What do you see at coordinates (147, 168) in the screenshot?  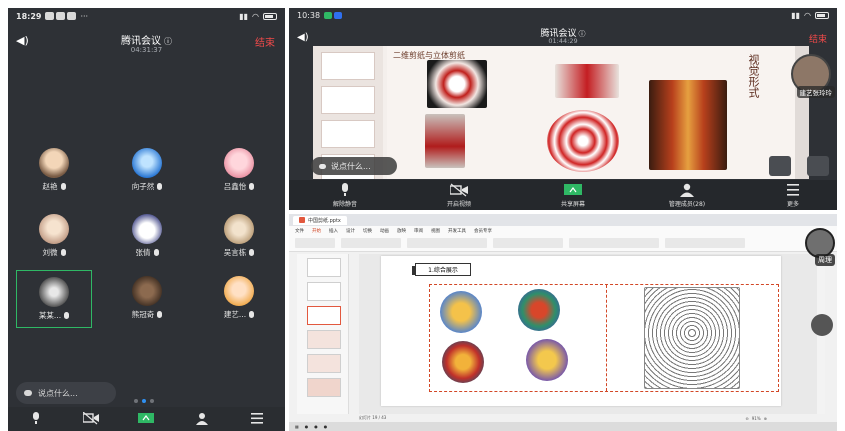 I see `participant-tile: 向子然` at bounding box center [147, 168].